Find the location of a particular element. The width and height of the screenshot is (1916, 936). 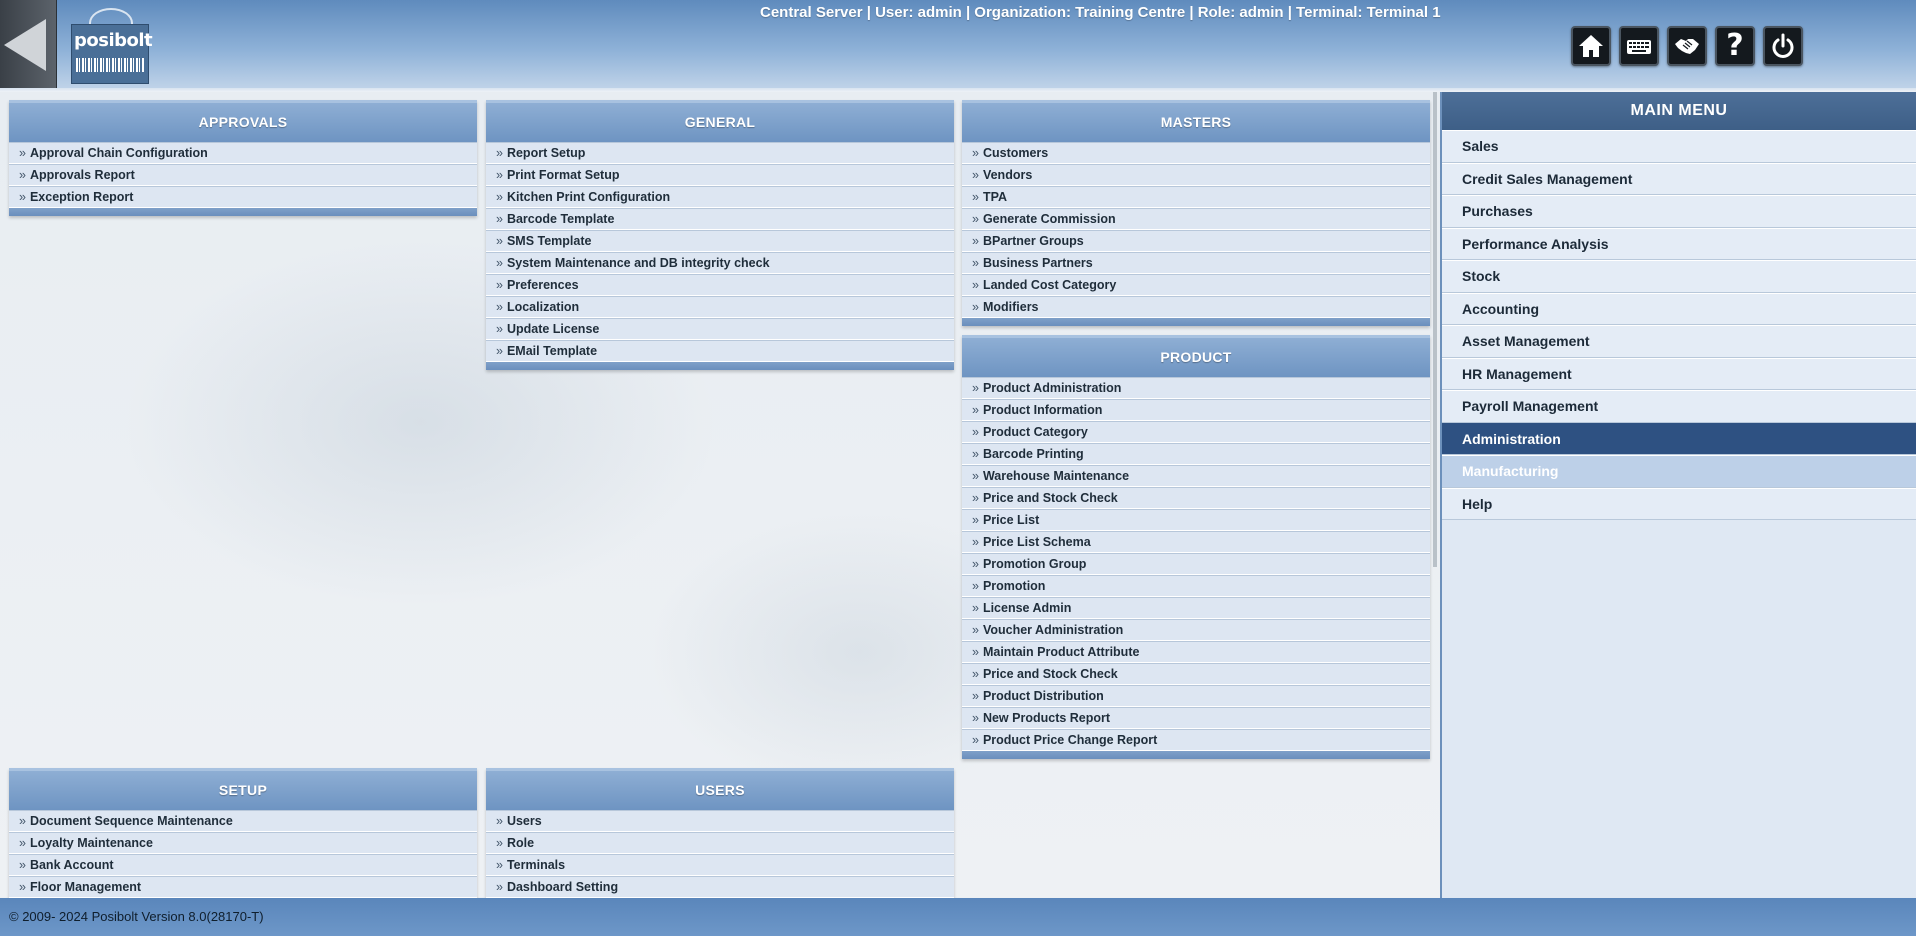

menu-item-asset-management: Asset Management is located at coordinates (1679, 341).